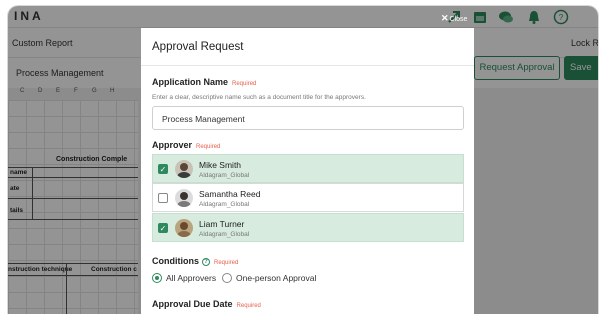 This screenshot has width=600, height=314. I want to click on application-name-input: Process Management, so click(308, 118).